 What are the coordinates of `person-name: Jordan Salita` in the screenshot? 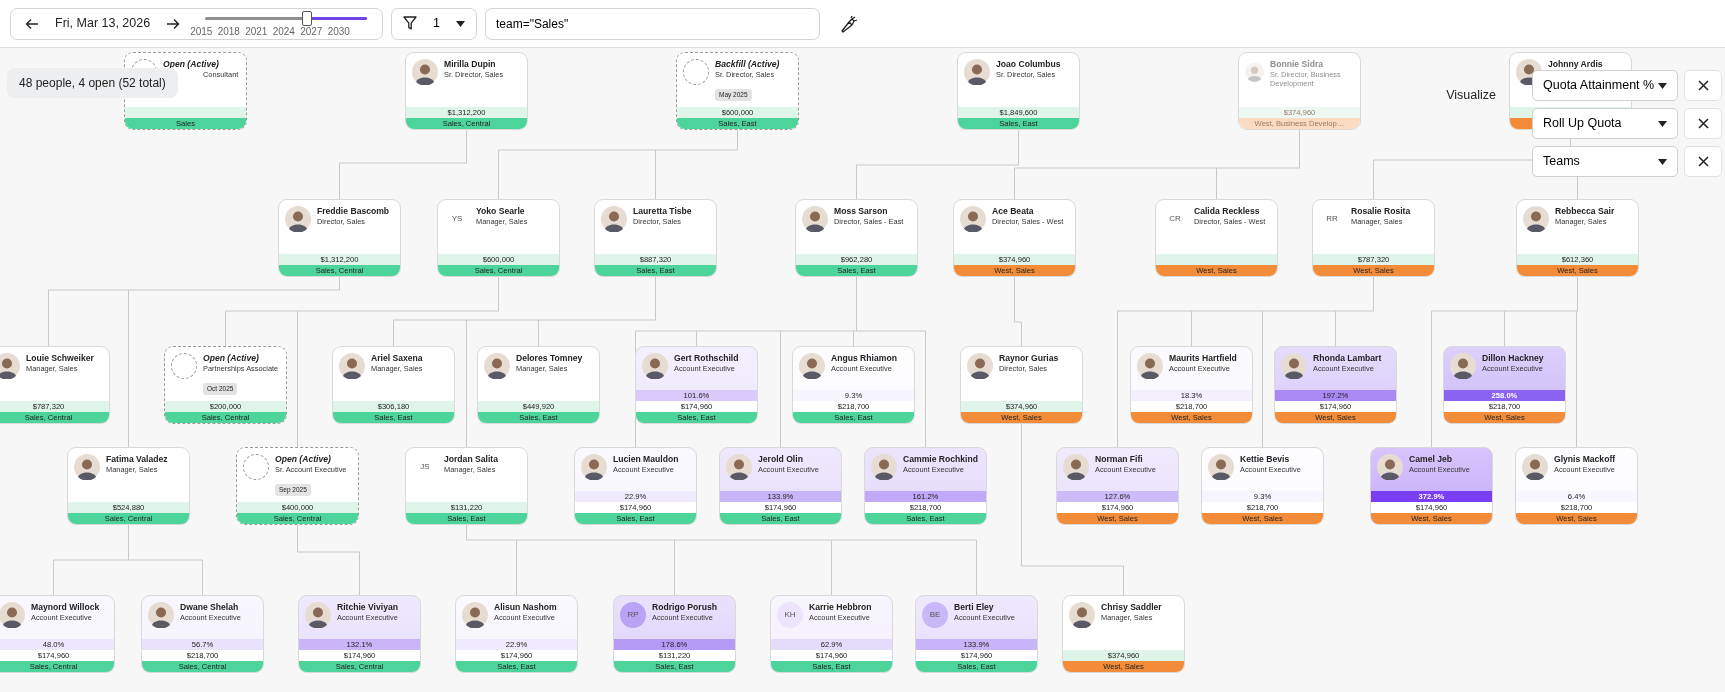 It's located at (471, 459).